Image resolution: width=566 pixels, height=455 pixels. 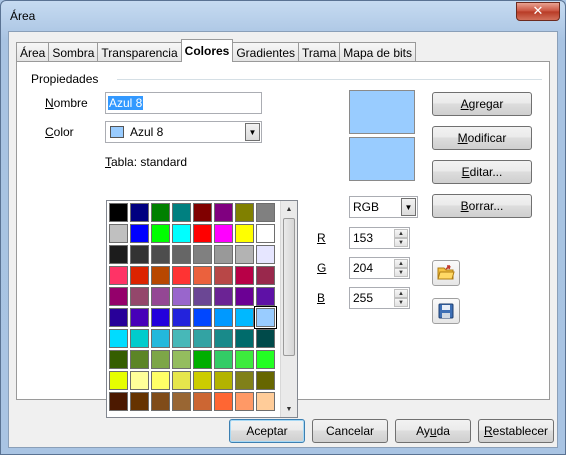 What do you see at coordinates (207, 50) in the screenshot?
I see `tab-colores: Colores` at bounding box center [207, 50].